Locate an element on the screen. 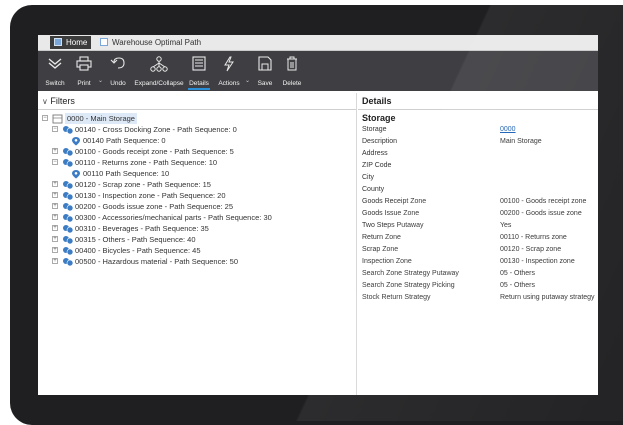 The width and height of the screenshot is (623, 425). tree-node-label: 00110 - Returns zone - Path Sequence: 10 is located at coordinates (146, 162).